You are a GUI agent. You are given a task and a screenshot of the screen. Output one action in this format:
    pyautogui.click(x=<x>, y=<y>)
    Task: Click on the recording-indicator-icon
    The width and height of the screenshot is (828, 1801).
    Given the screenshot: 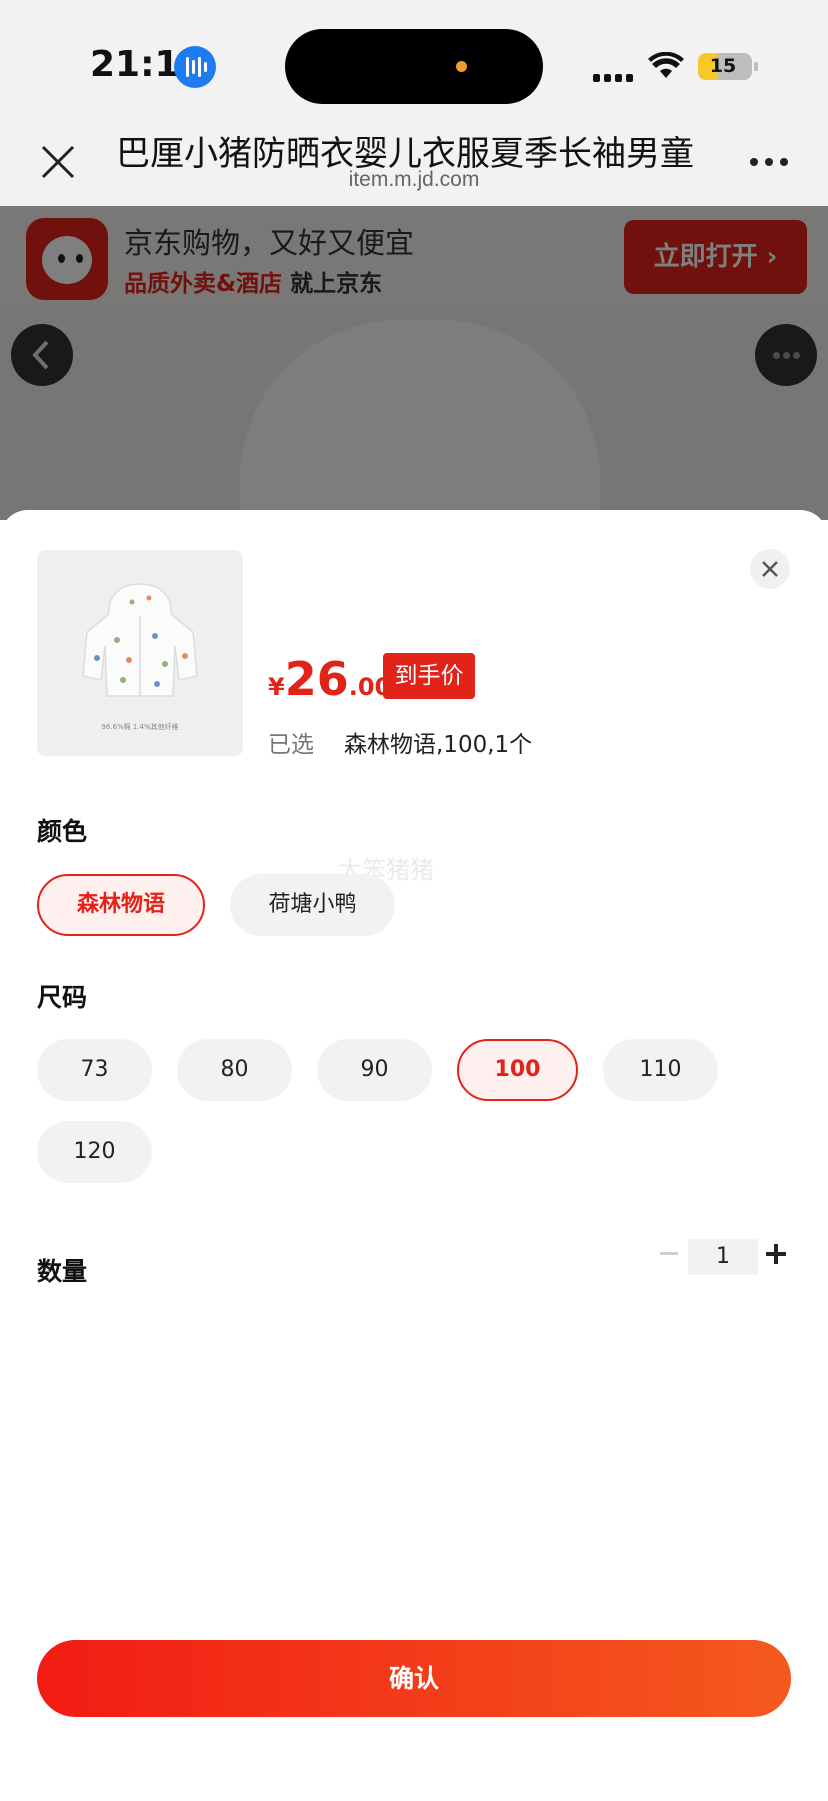 What is the action you would take?
    pyautogui.click(x=461, y=66)
    